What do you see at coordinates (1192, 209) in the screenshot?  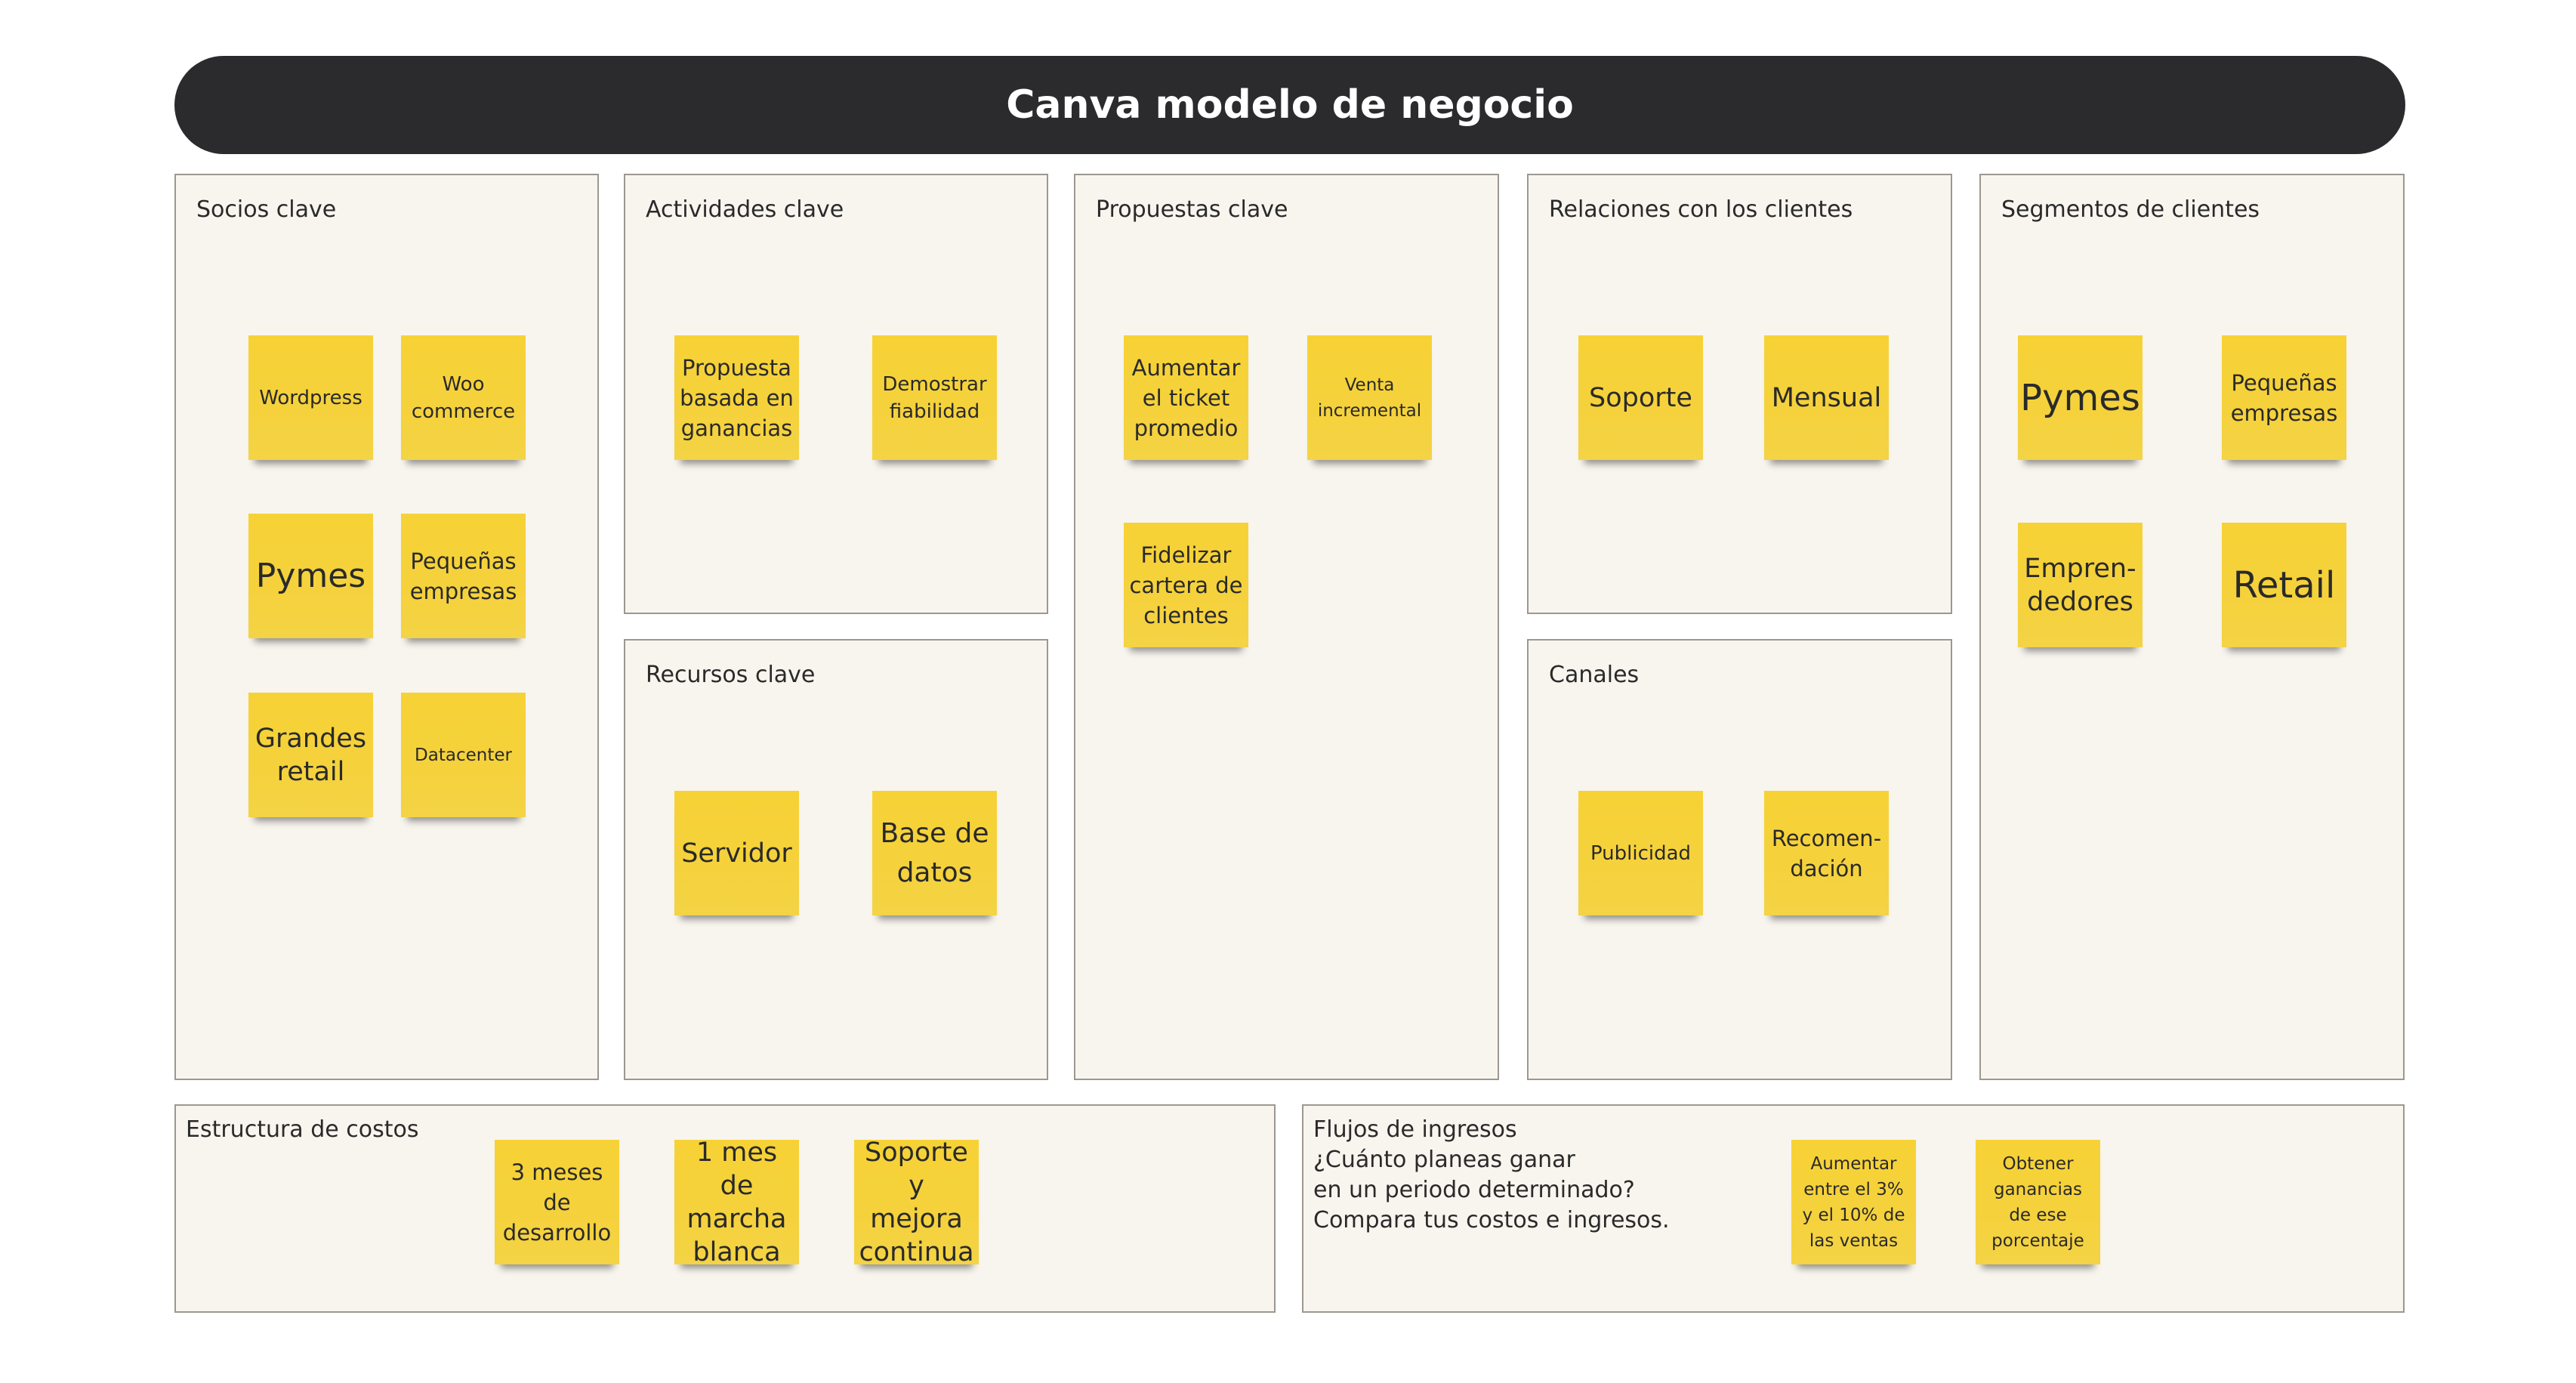 I see `panel-title: Propuestas clave` at bounding box center [1192, 209].